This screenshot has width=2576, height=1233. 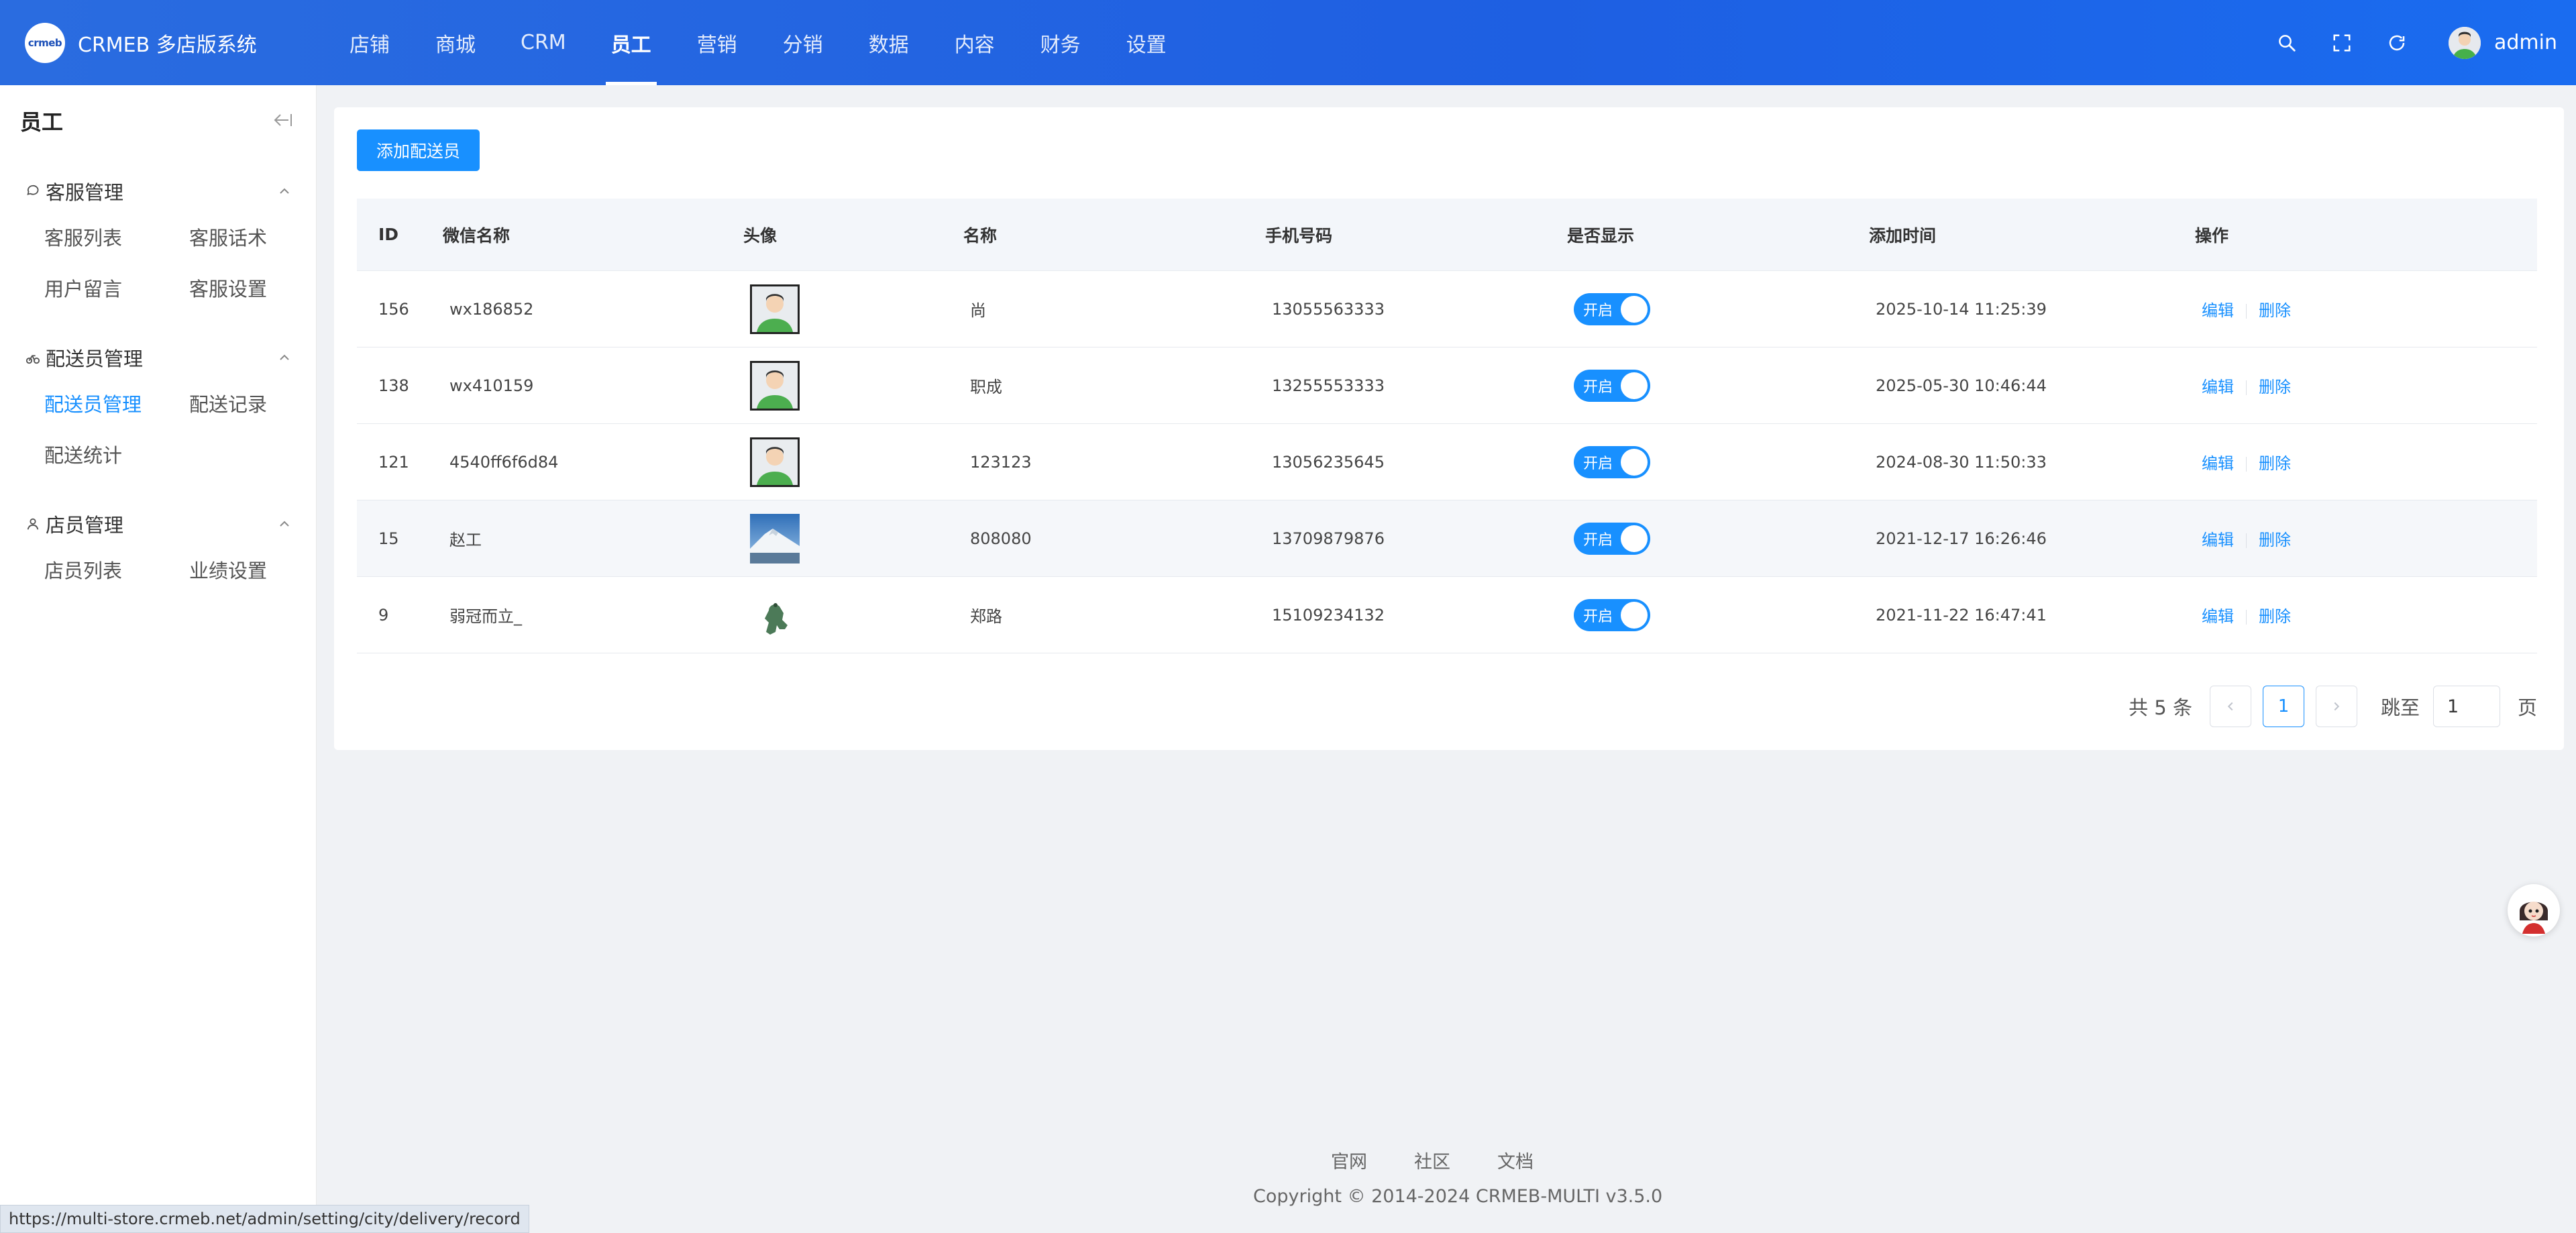 I want to click on sidebar-item-service-settings: 客服设置, so click(x=256, y=288).